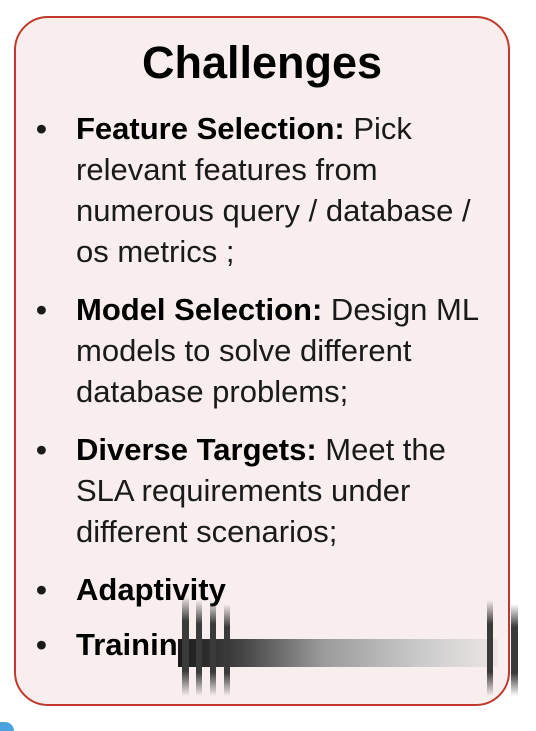 The image size is (536, 731). Describe the element at coordinates (262, 589) in the screenshot. I see `list-item-adaptivity: • Adaptivity` at that location.